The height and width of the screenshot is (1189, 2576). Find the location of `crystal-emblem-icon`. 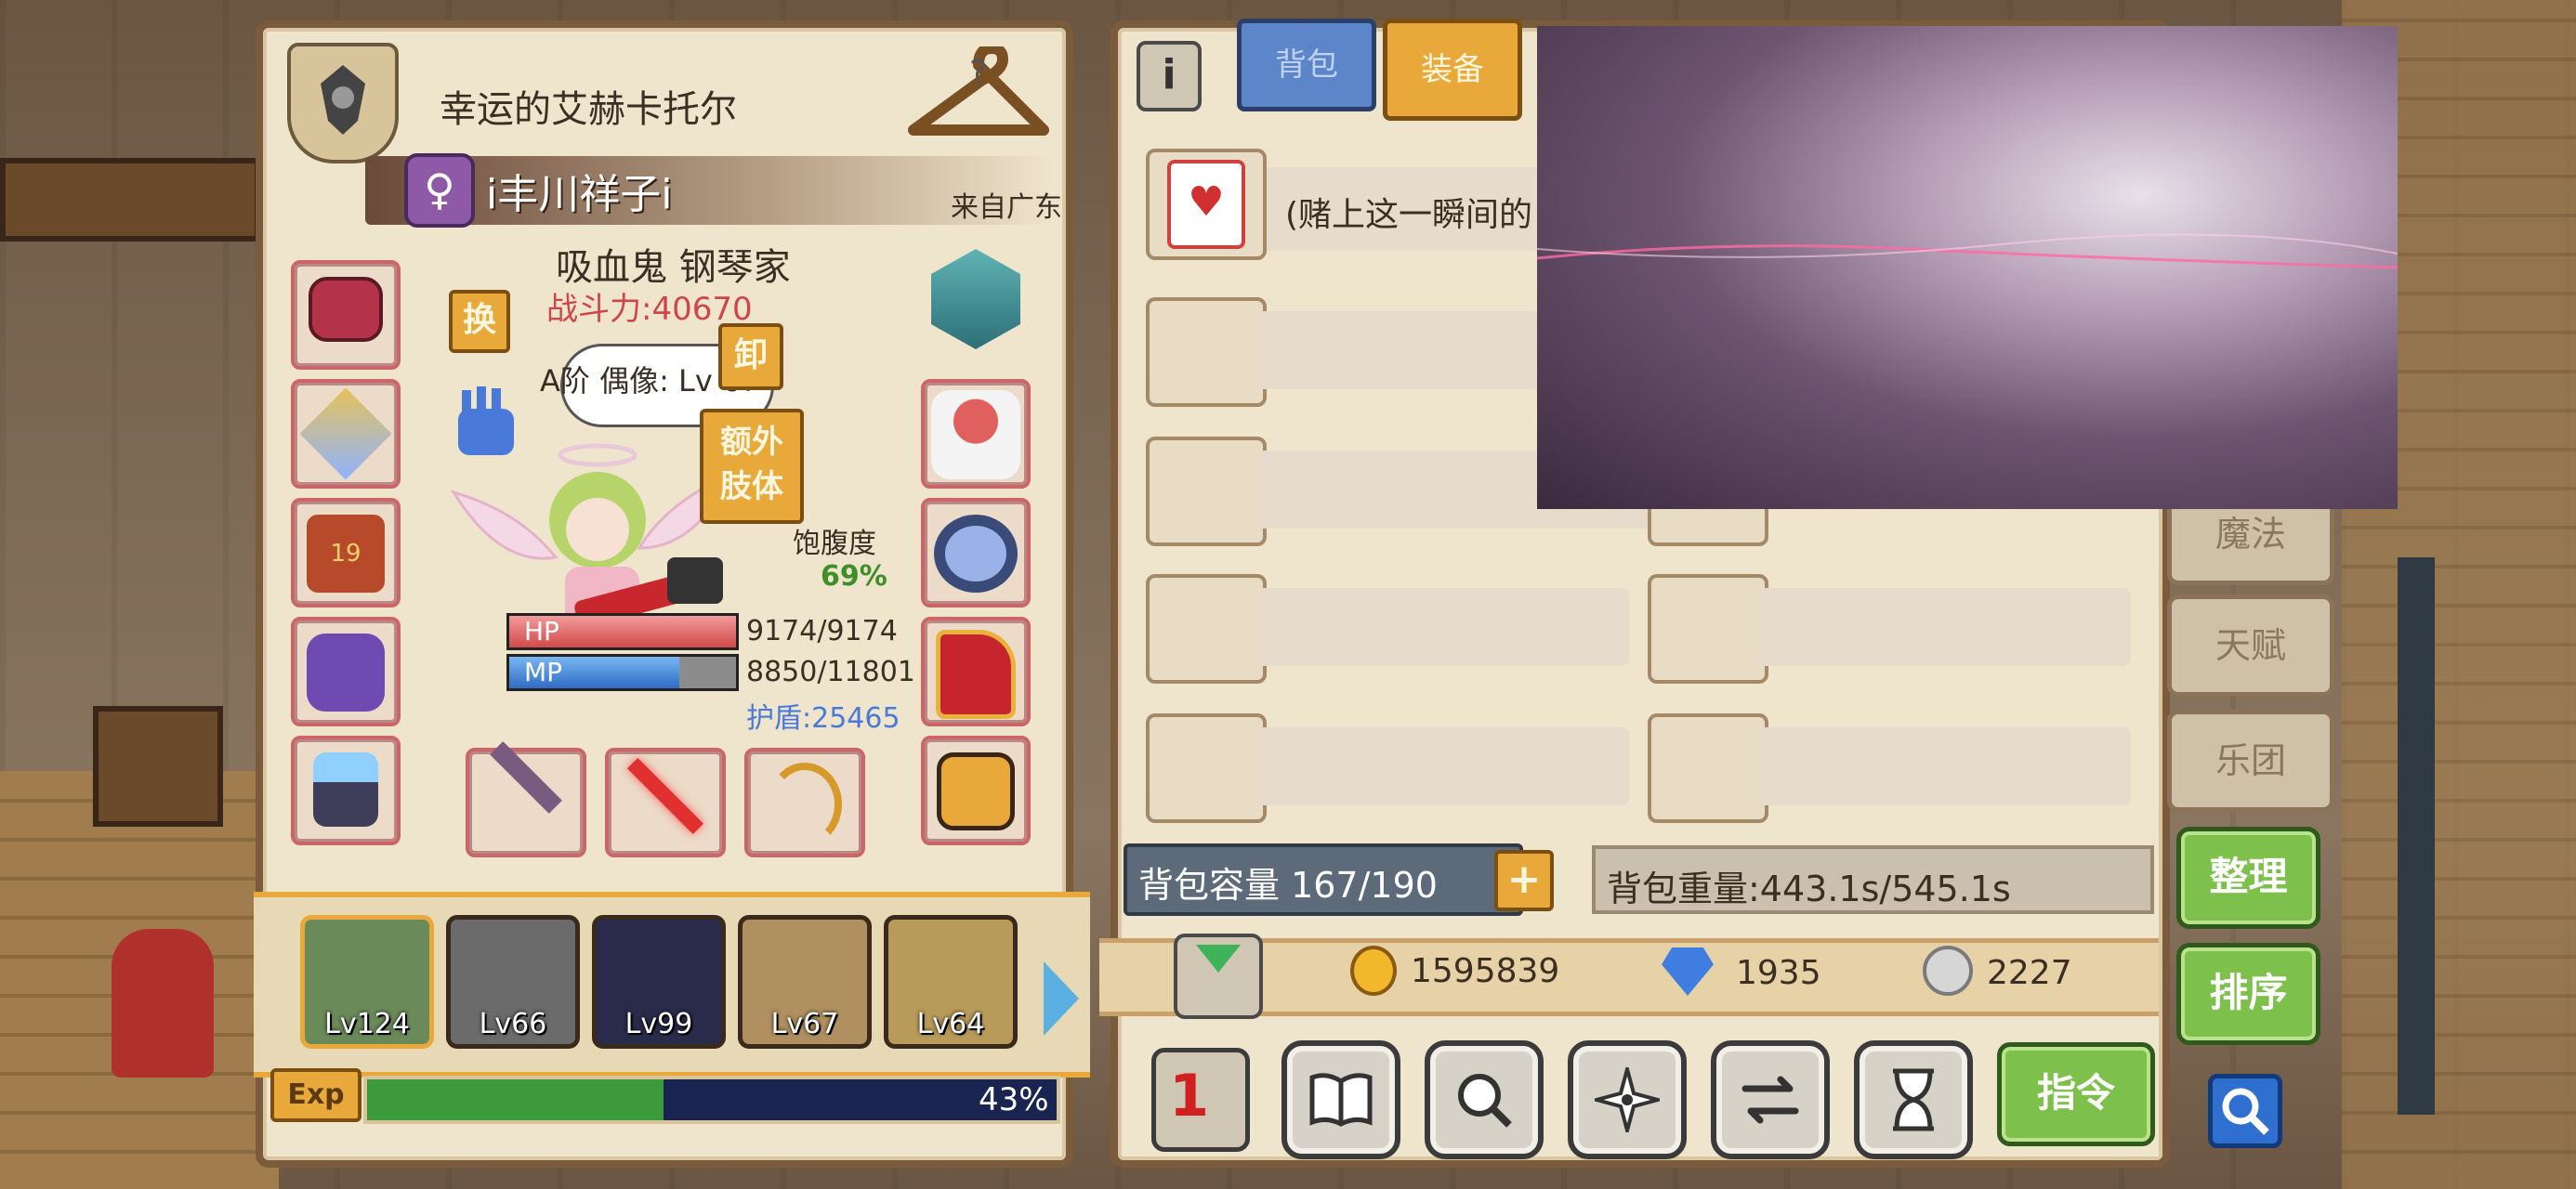

crystal-emblem-icon is located at coordinates (975, 299).